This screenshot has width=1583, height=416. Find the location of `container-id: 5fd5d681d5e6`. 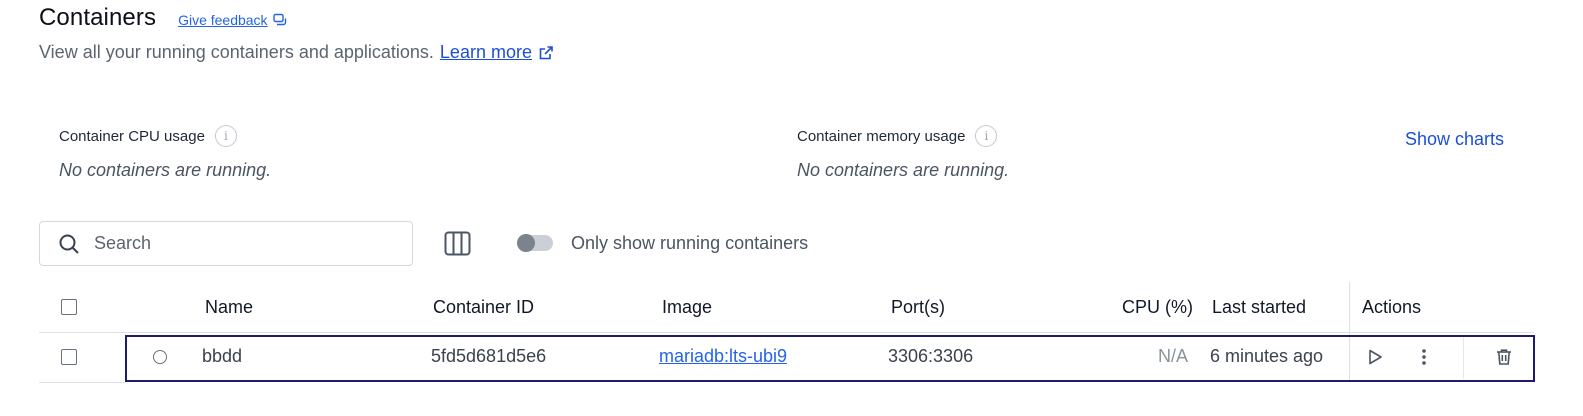

container-id: 5fd5d681d5e6 is located at coordinates (489, 356).